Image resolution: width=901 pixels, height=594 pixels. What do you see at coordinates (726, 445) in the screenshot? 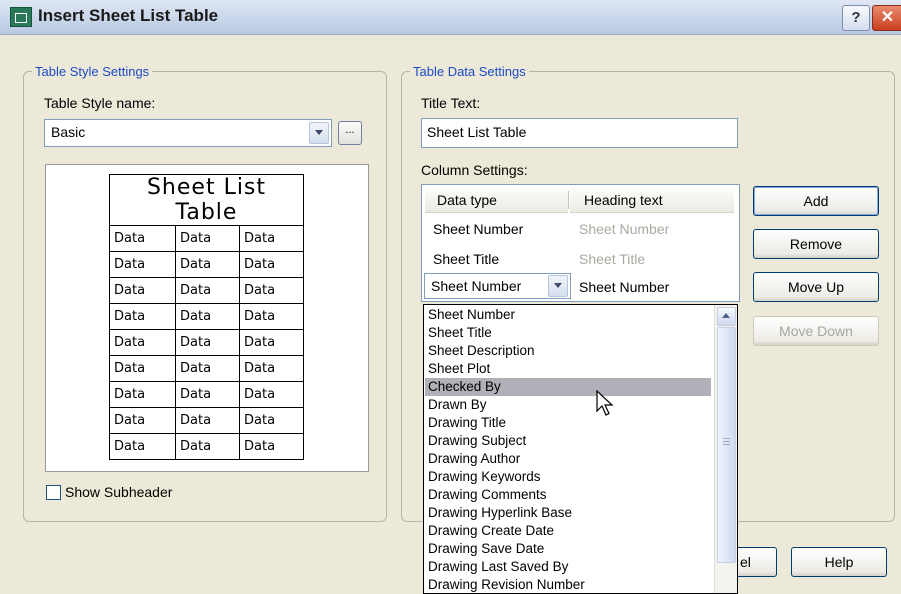
I see `scroll-thumb` at bounding box center [726, 445].